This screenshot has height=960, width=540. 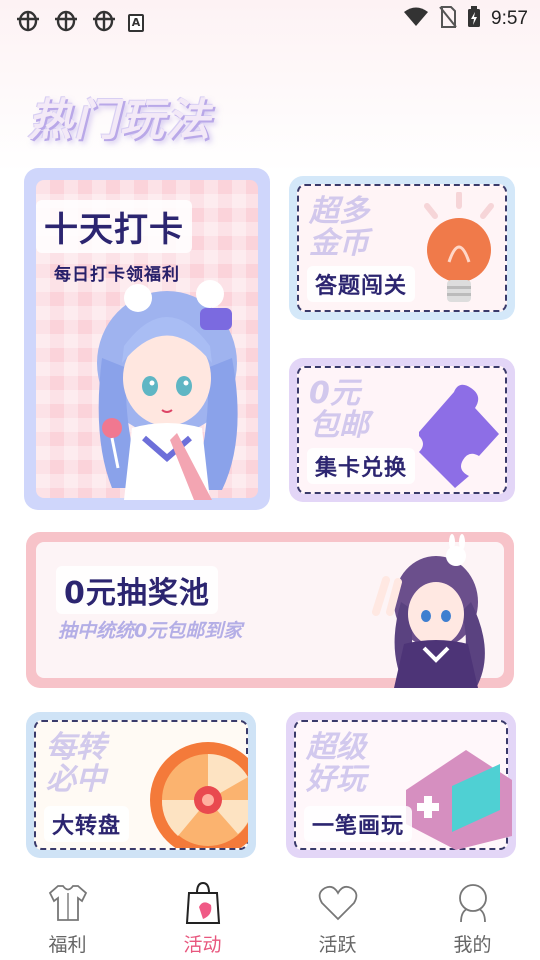 I want to click on puzzle-card: 0元 包邮 集卡兑换, so click(x=402, y=430).